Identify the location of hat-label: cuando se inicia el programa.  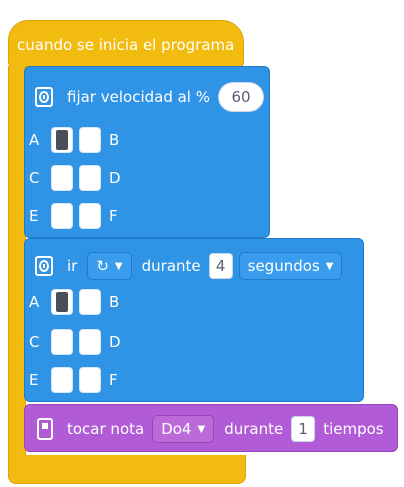
(126, 45).